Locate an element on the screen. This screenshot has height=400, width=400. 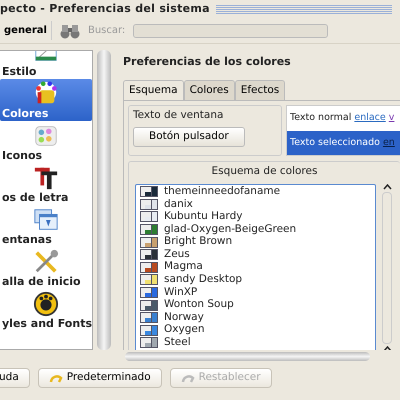
visited-link: v is located at coordinates (391, 118).